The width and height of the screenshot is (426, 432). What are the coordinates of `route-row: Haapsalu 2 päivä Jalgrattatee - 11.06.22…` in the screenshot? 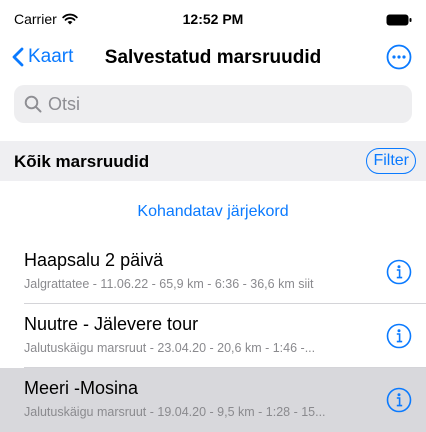 It's located at (213, 272).